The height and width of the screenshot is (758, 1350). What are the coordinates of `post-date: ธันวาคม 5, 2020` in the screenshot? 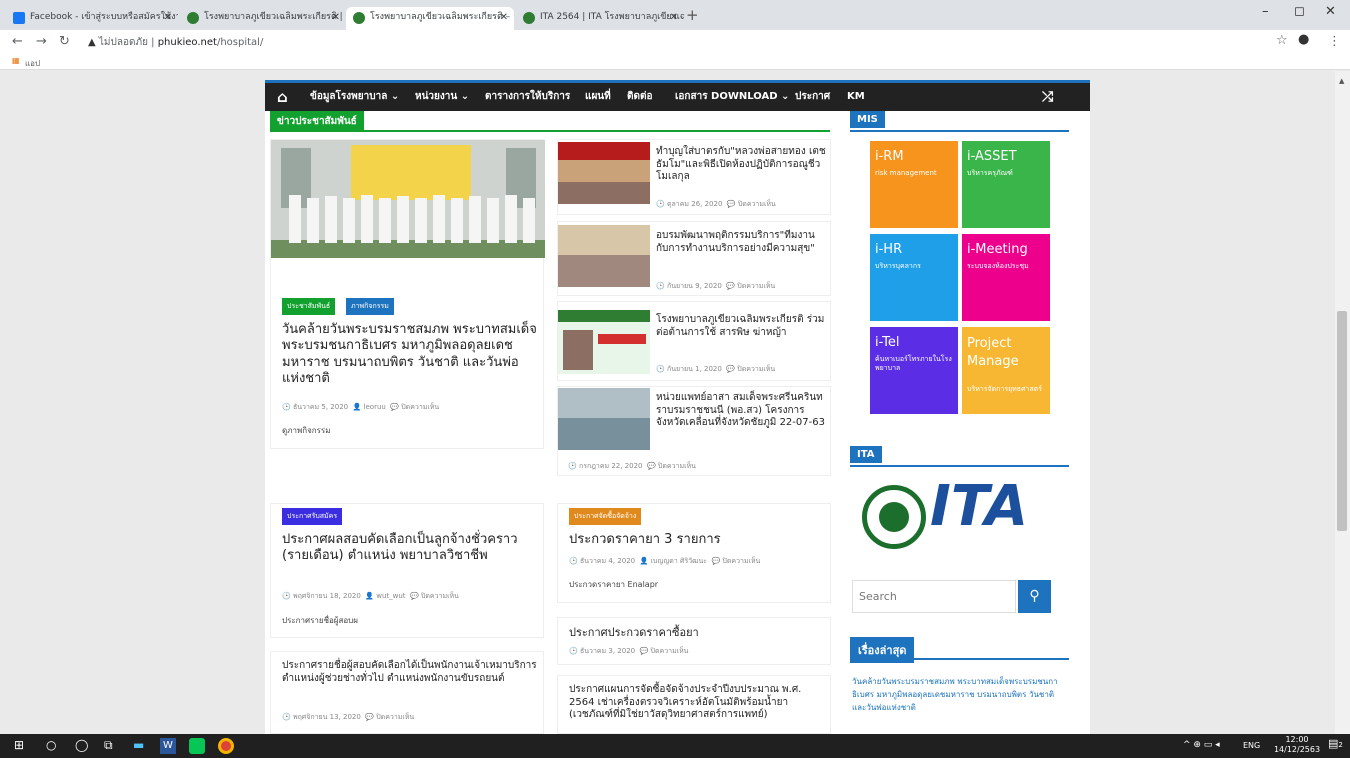 It's located at (320, 407).